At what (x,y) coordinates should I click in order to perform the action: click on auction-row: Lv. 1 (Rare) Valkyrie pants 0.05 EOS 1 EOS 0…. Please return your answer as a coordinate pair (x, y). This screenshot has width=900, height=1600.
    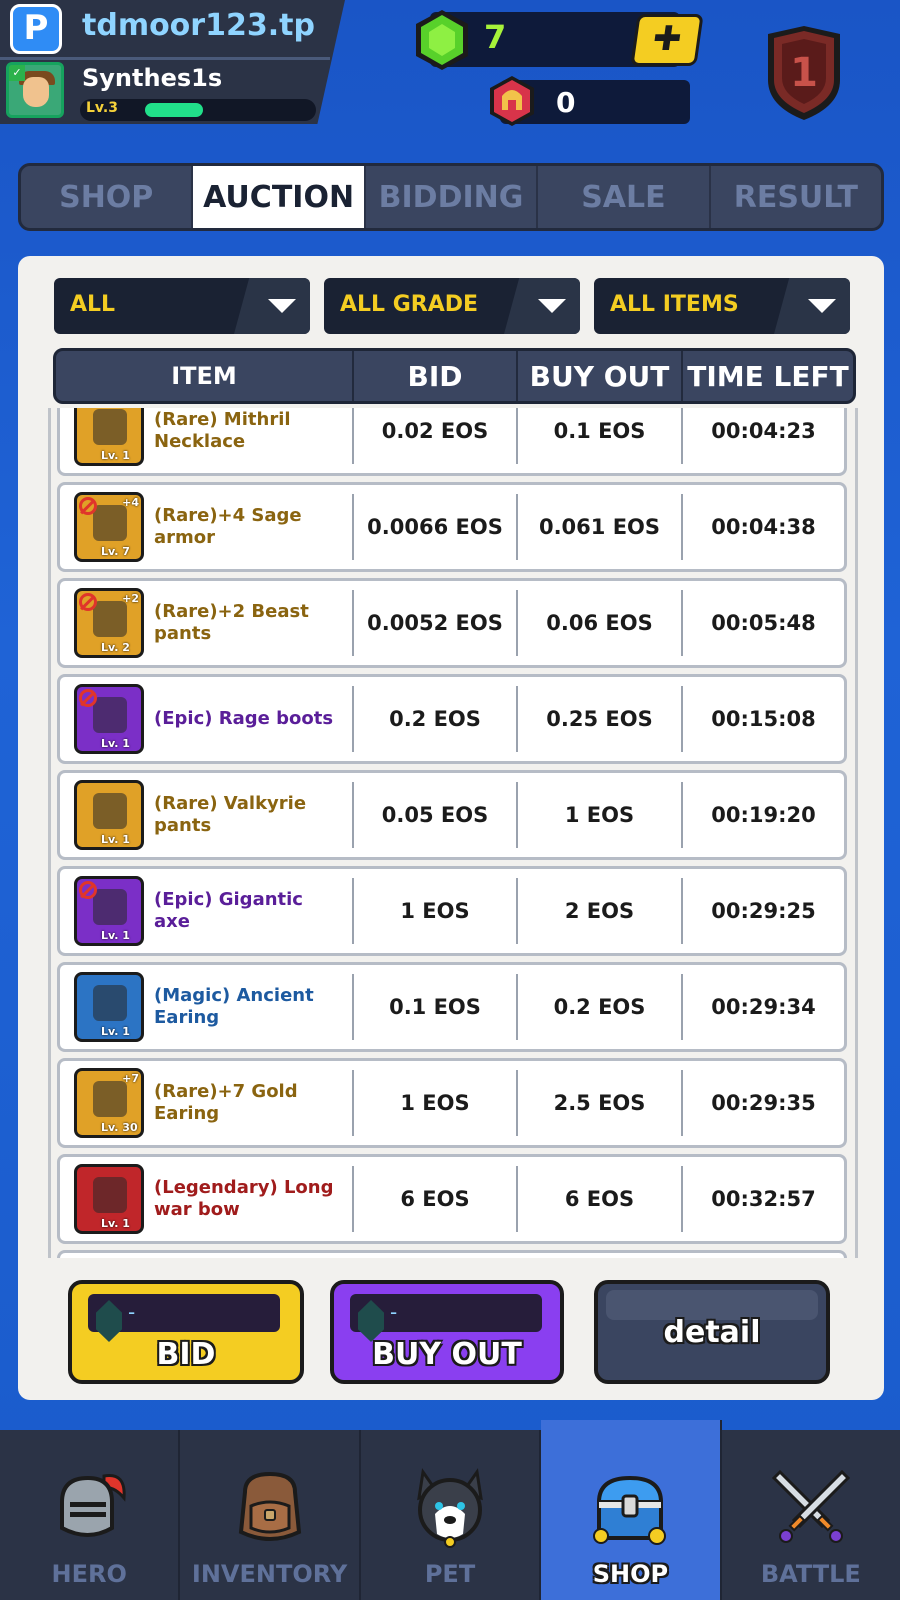
    Looking at the image, I should click on (452, 815).